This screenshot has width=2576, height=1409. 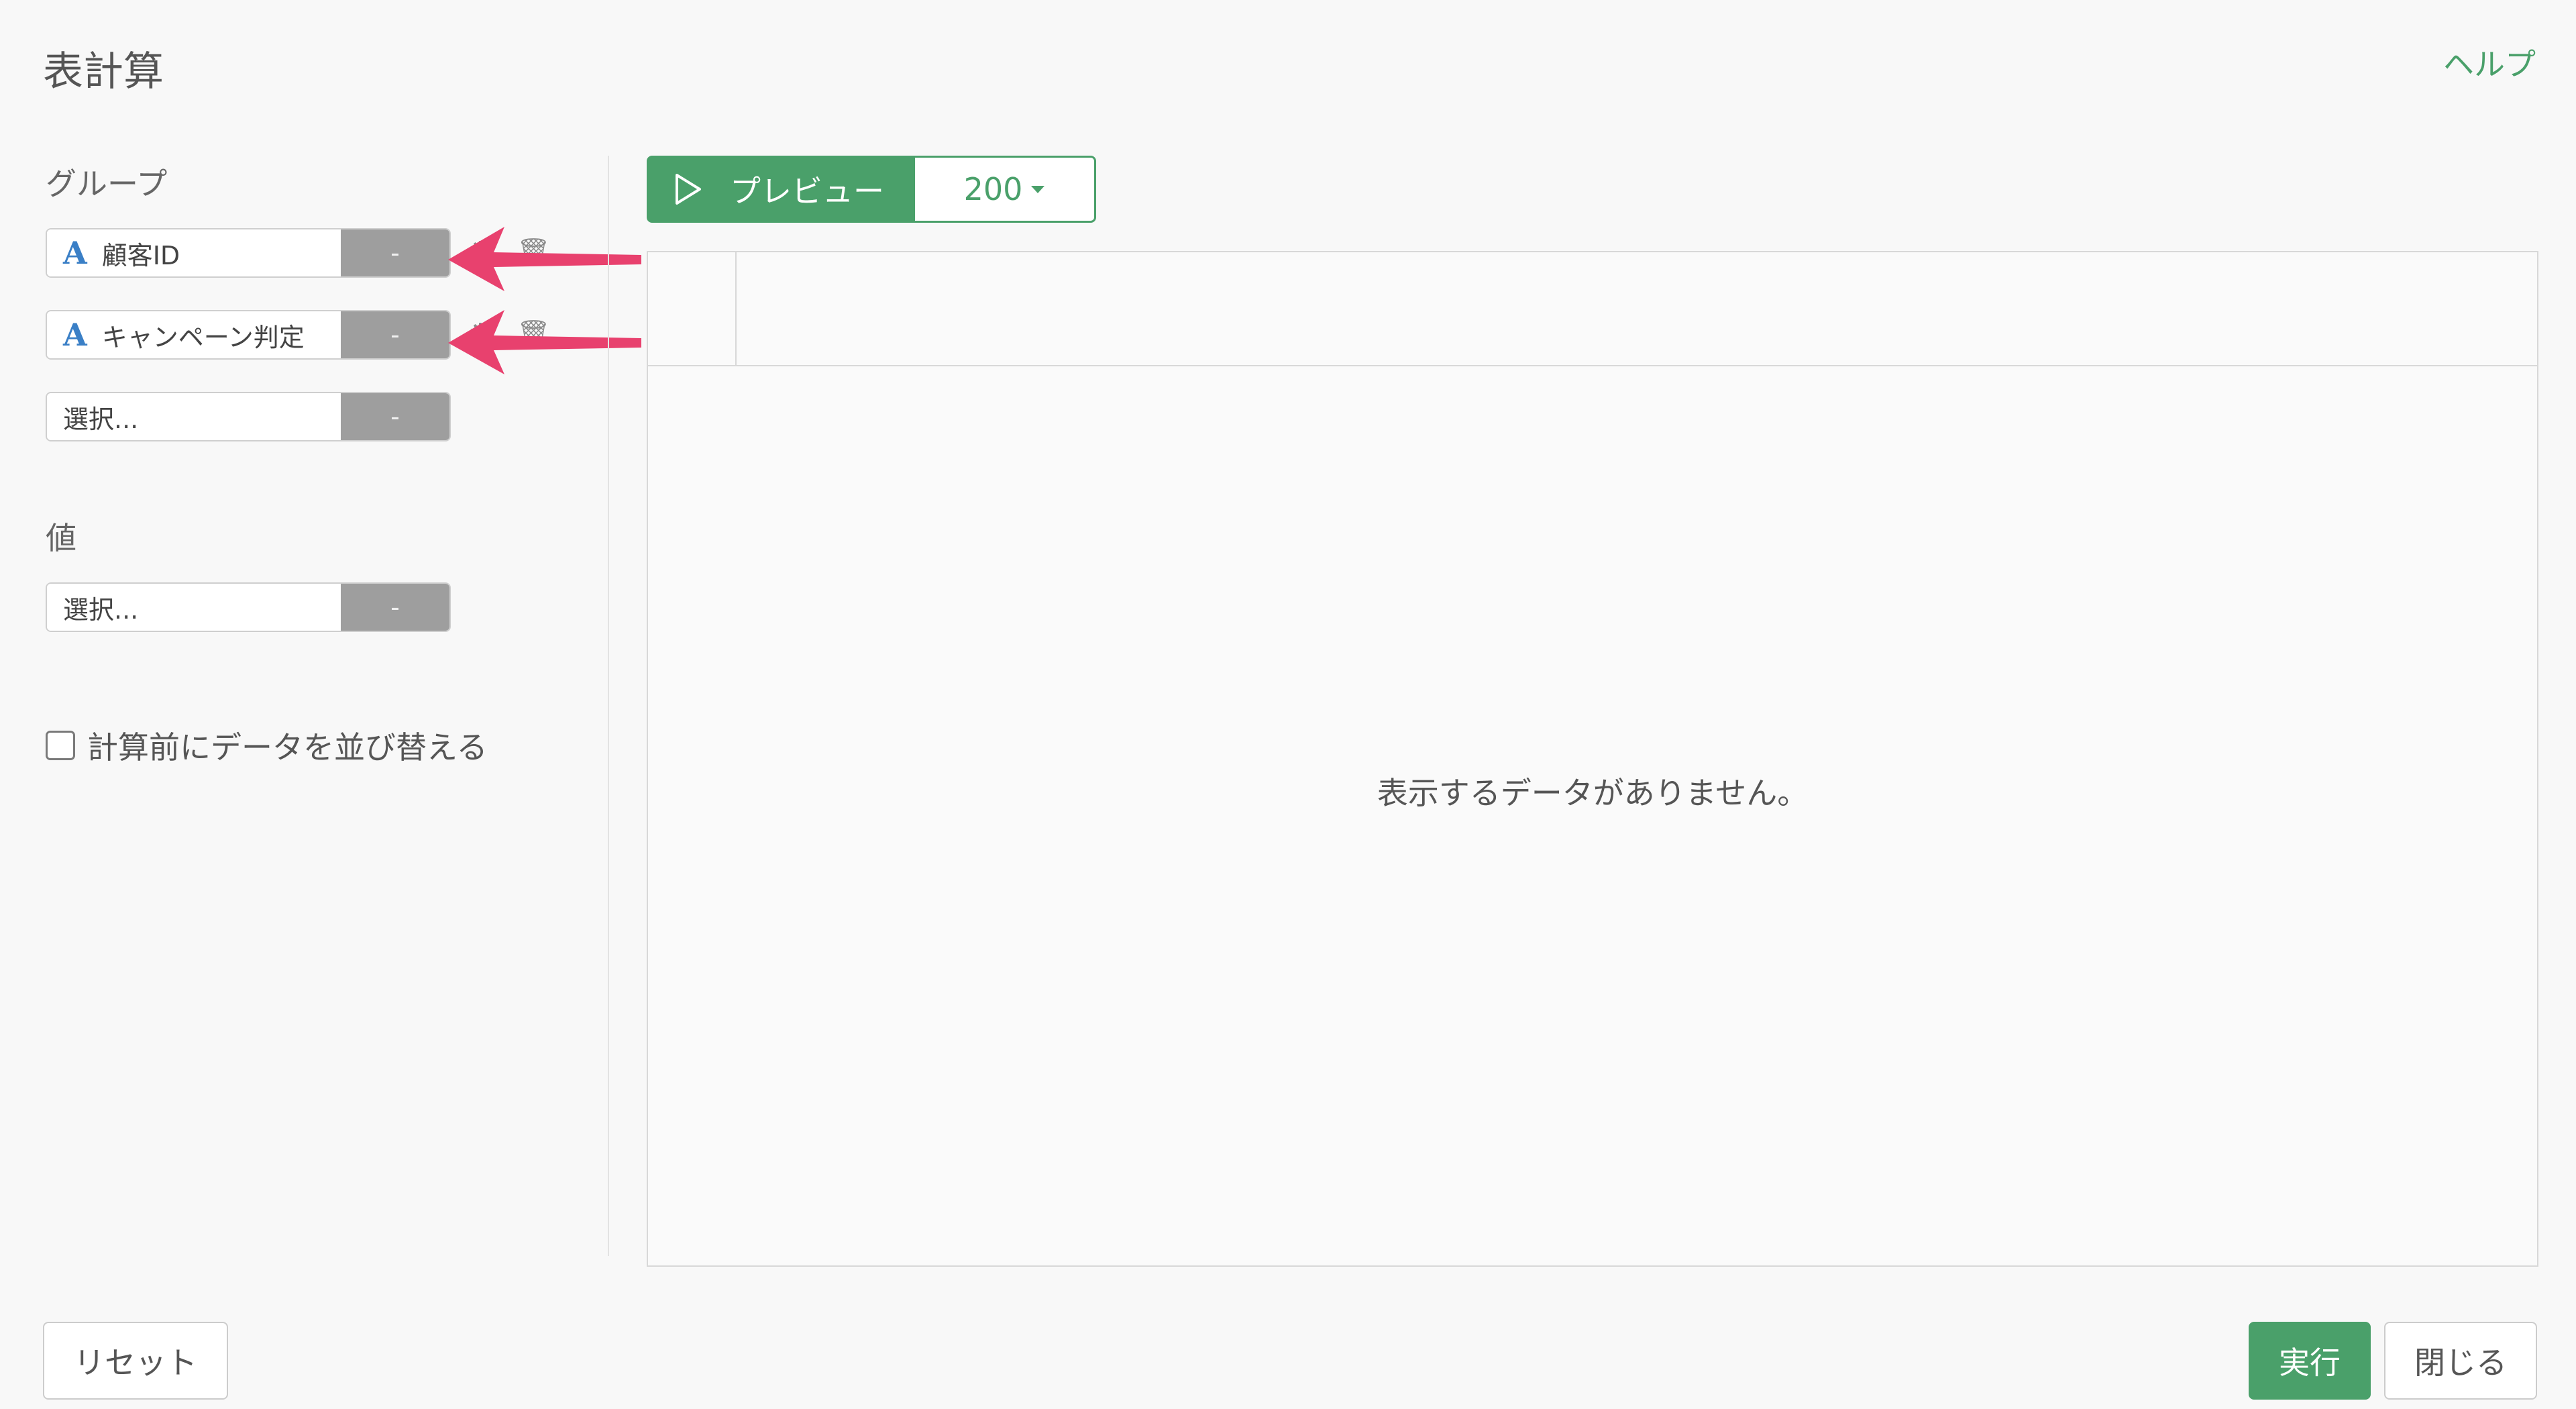 I want to click on table-index-header-cell, so click(x=692, y=308).